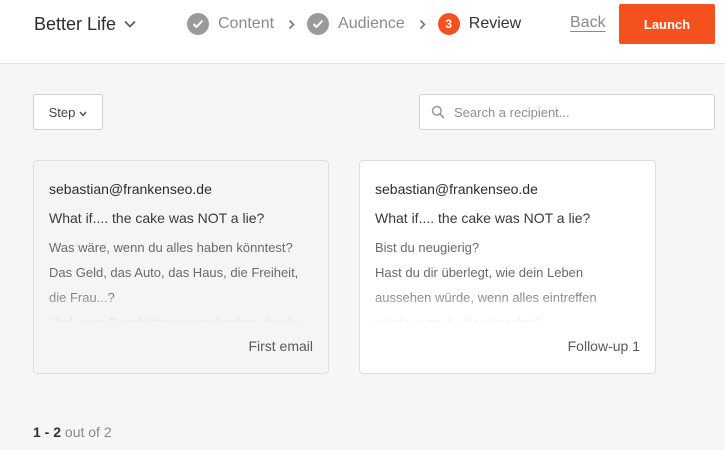  What do you see at coordinates (171, 247) in the screenshot?
I see `preview-line: Was wäre, wenn du alles haben könntest?` at bounding box center [171, 247].